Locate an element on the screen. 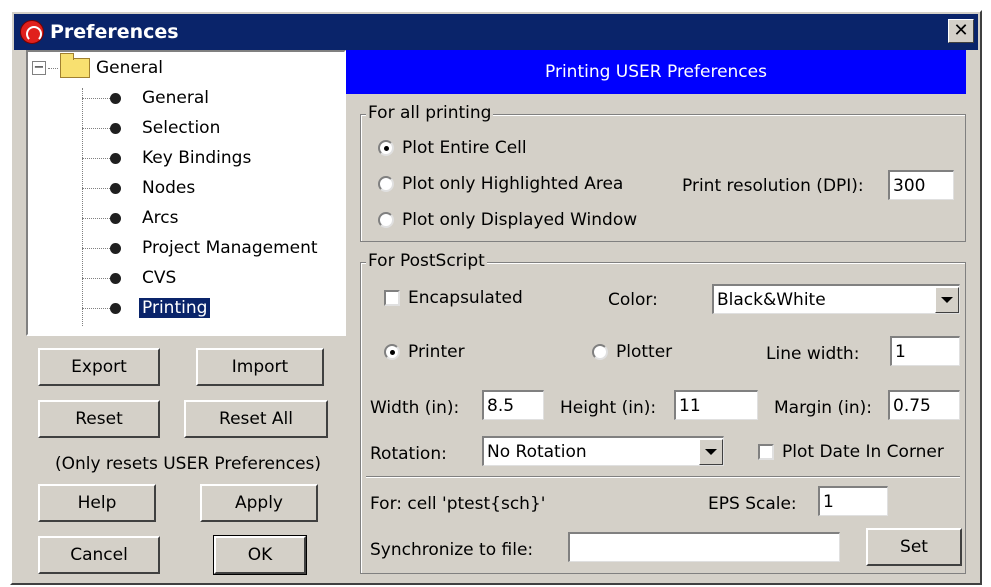 The width and height of the screenshot is (991, 587). eps-scale-label: EPS Scale: is located at coordinates (752, 504).